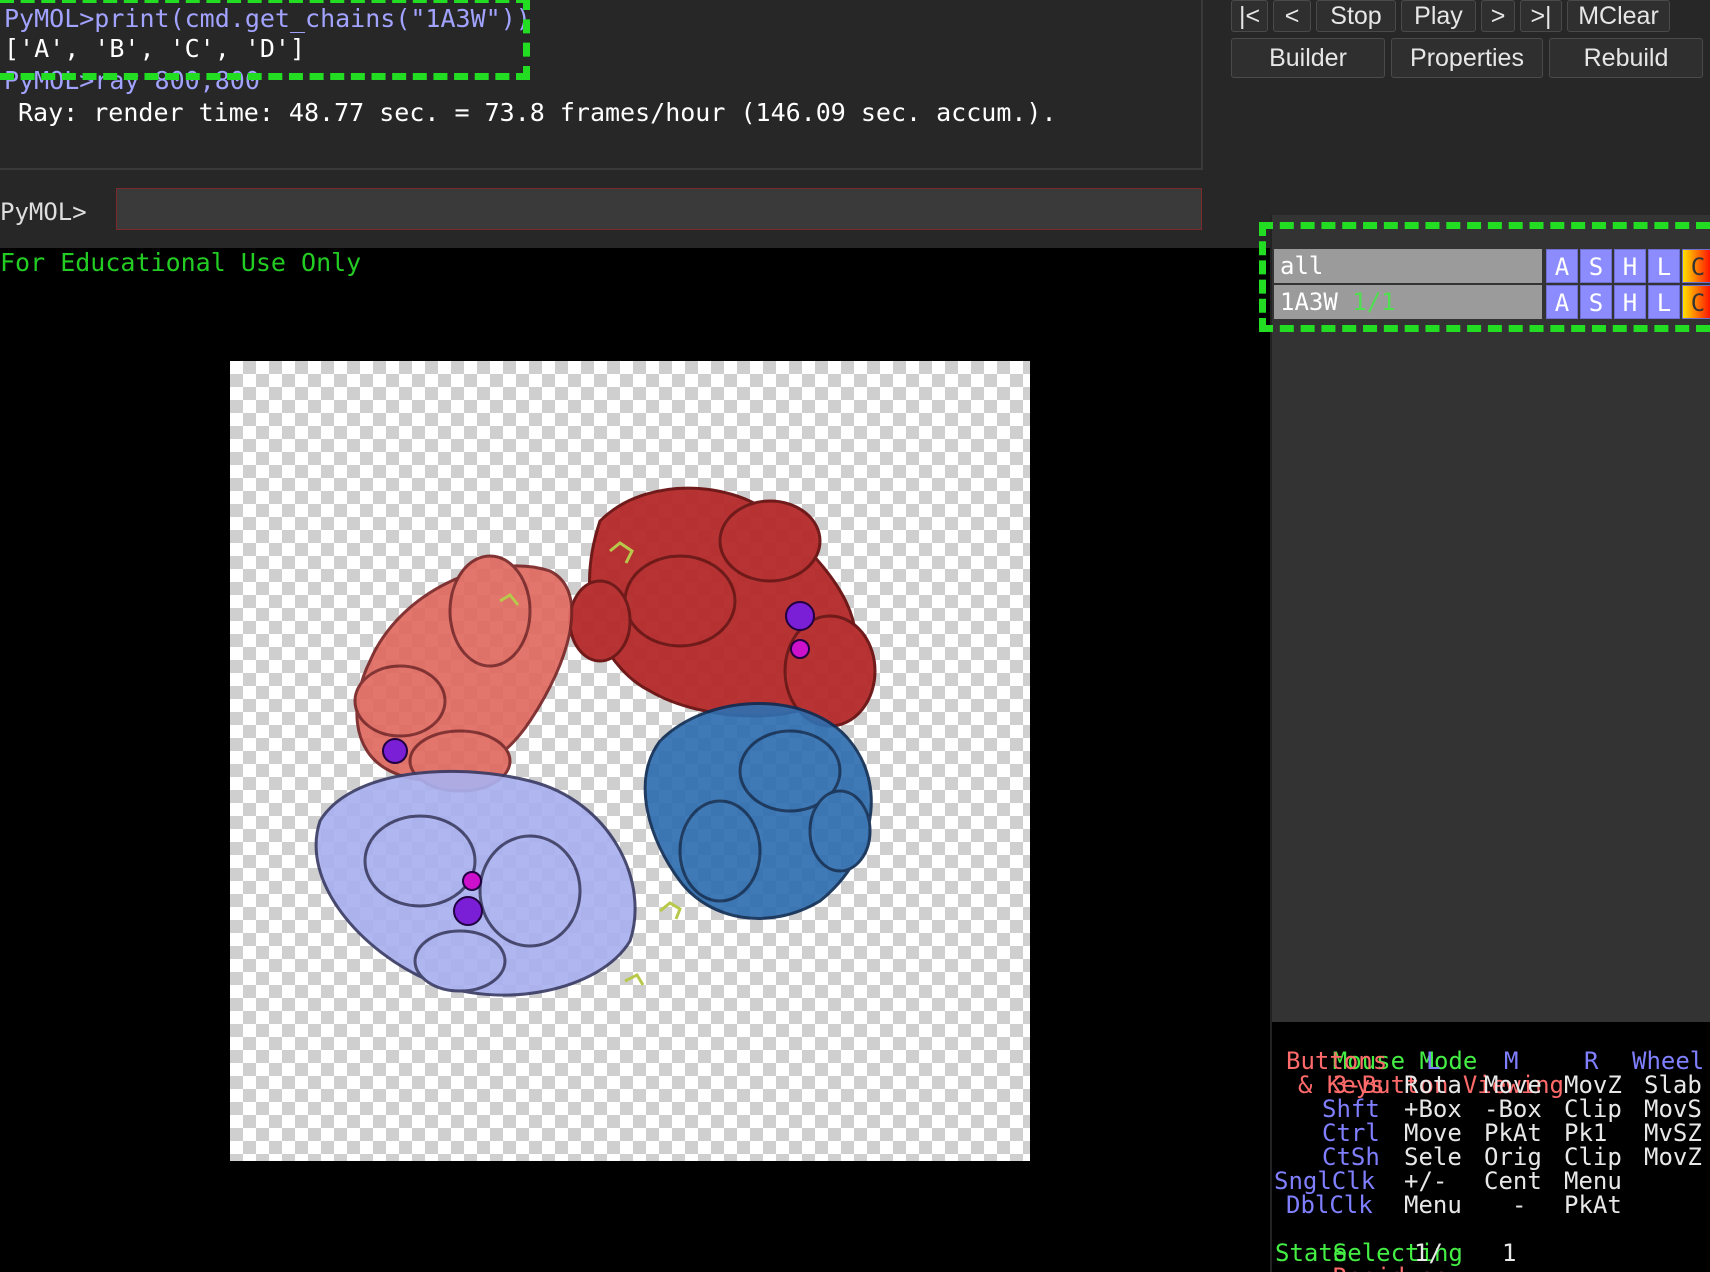 The height and width of the screenshot is (1272, 1710). Describe the element at coordinates (1673, 1133) in the screenshot. I see `binding-cell: MvSZ` at that location.